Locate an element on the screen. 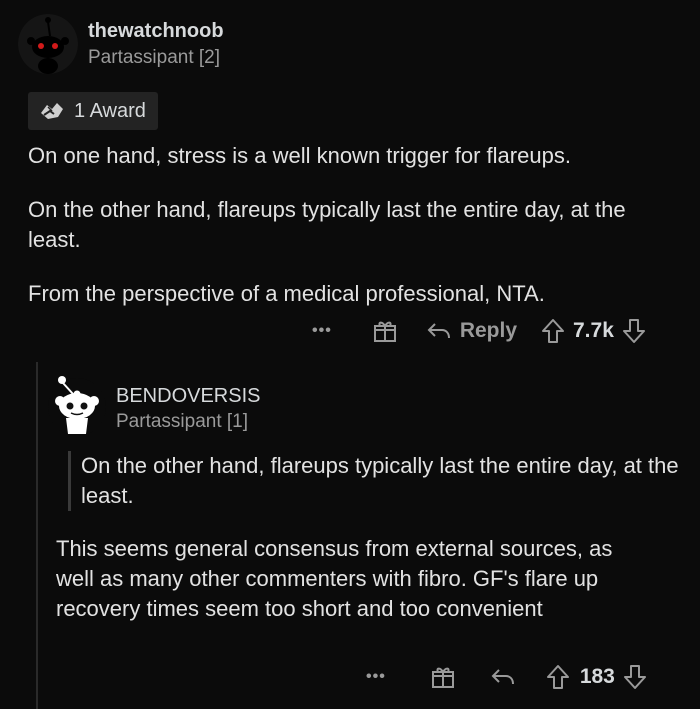  user-flair: Partassipant [2] is located at coordinates (154, 57).